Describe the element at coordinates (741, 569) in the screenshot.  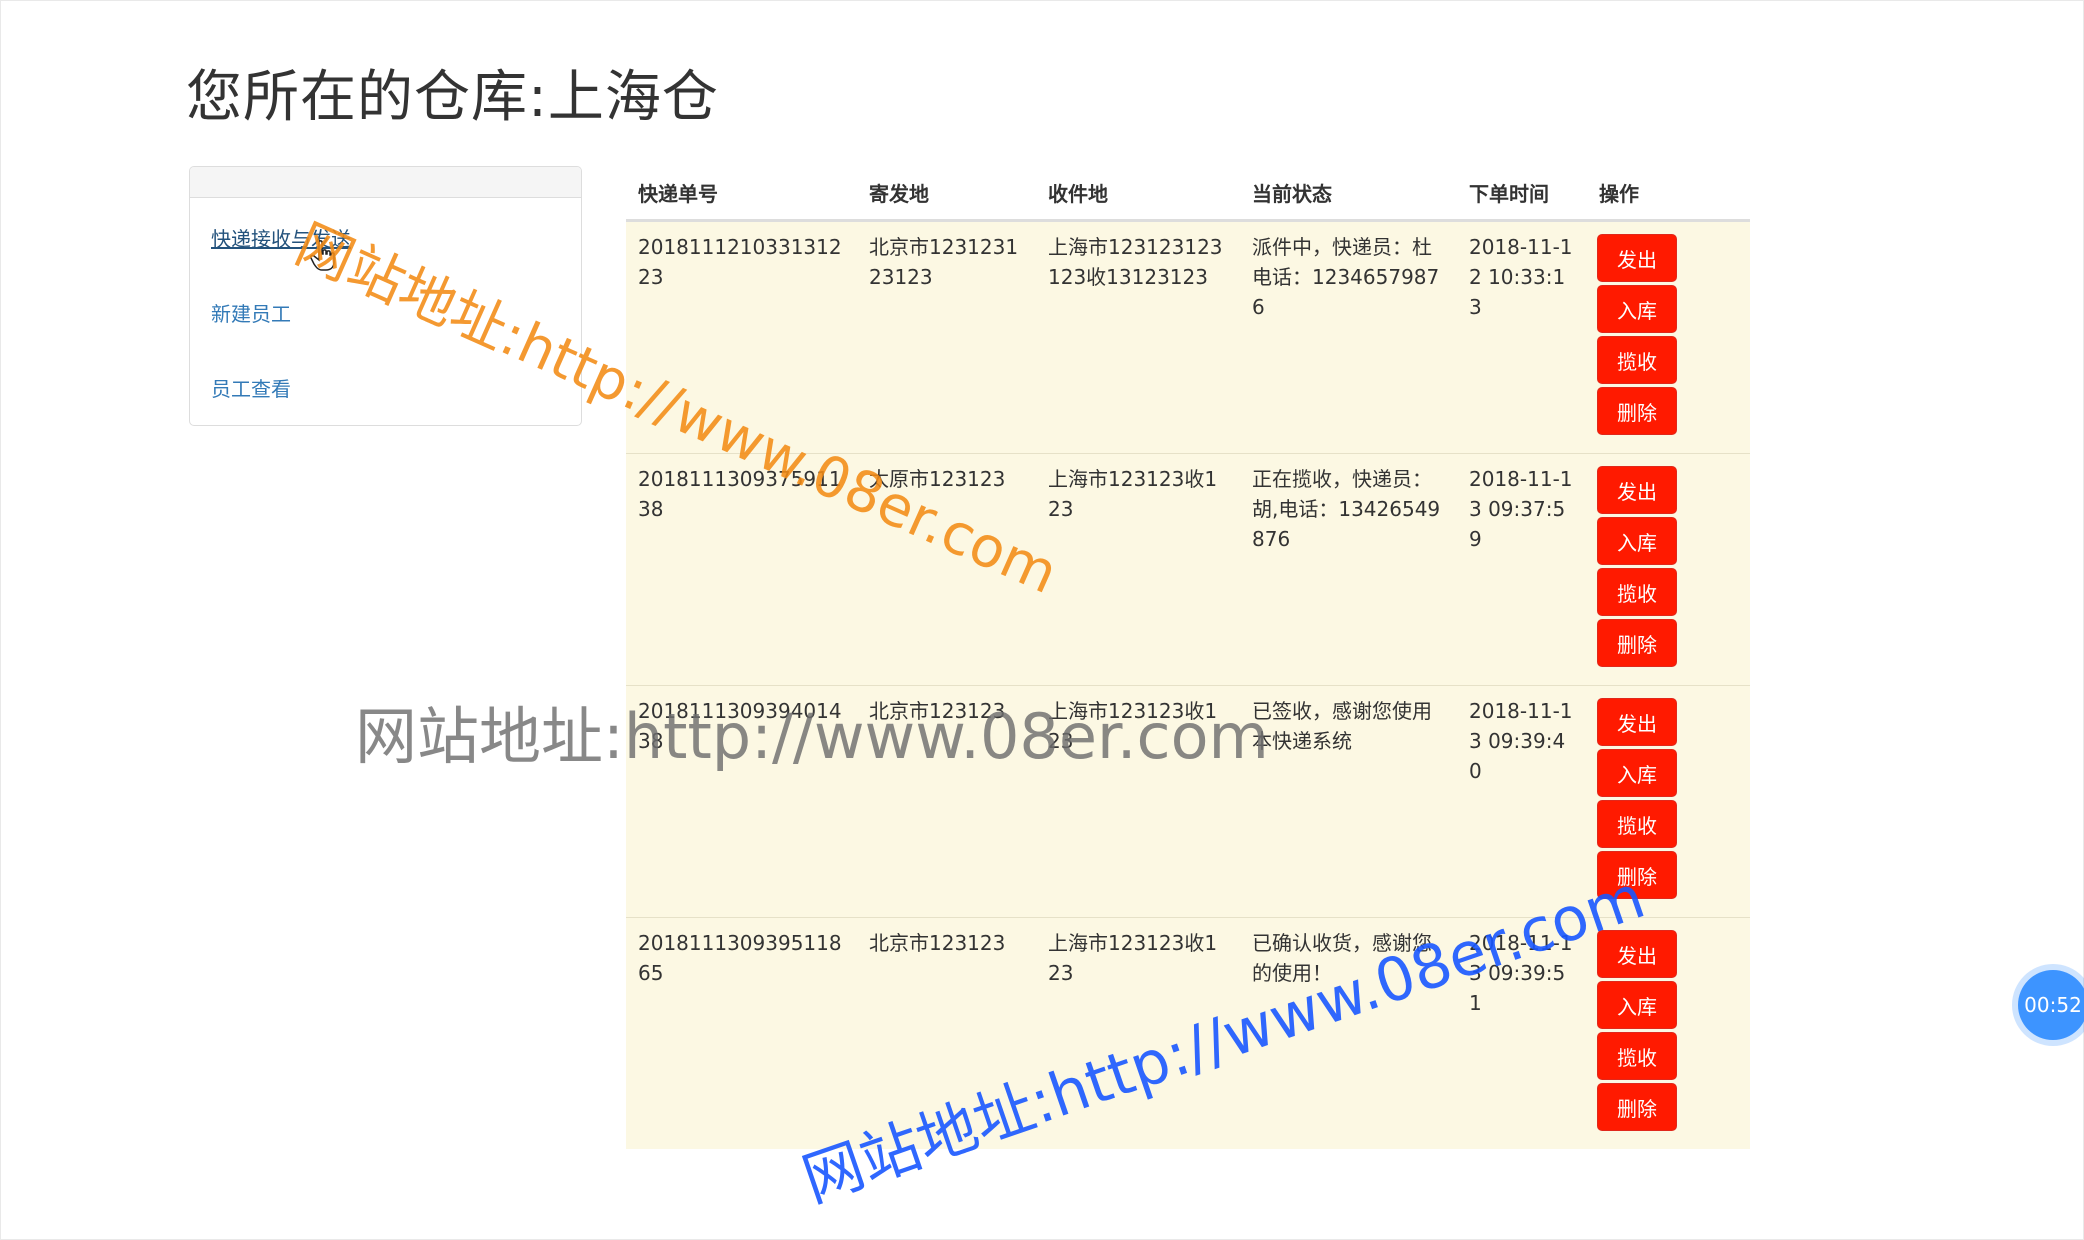
I see `cell-tracking-number: 201811130937591138` at that location.